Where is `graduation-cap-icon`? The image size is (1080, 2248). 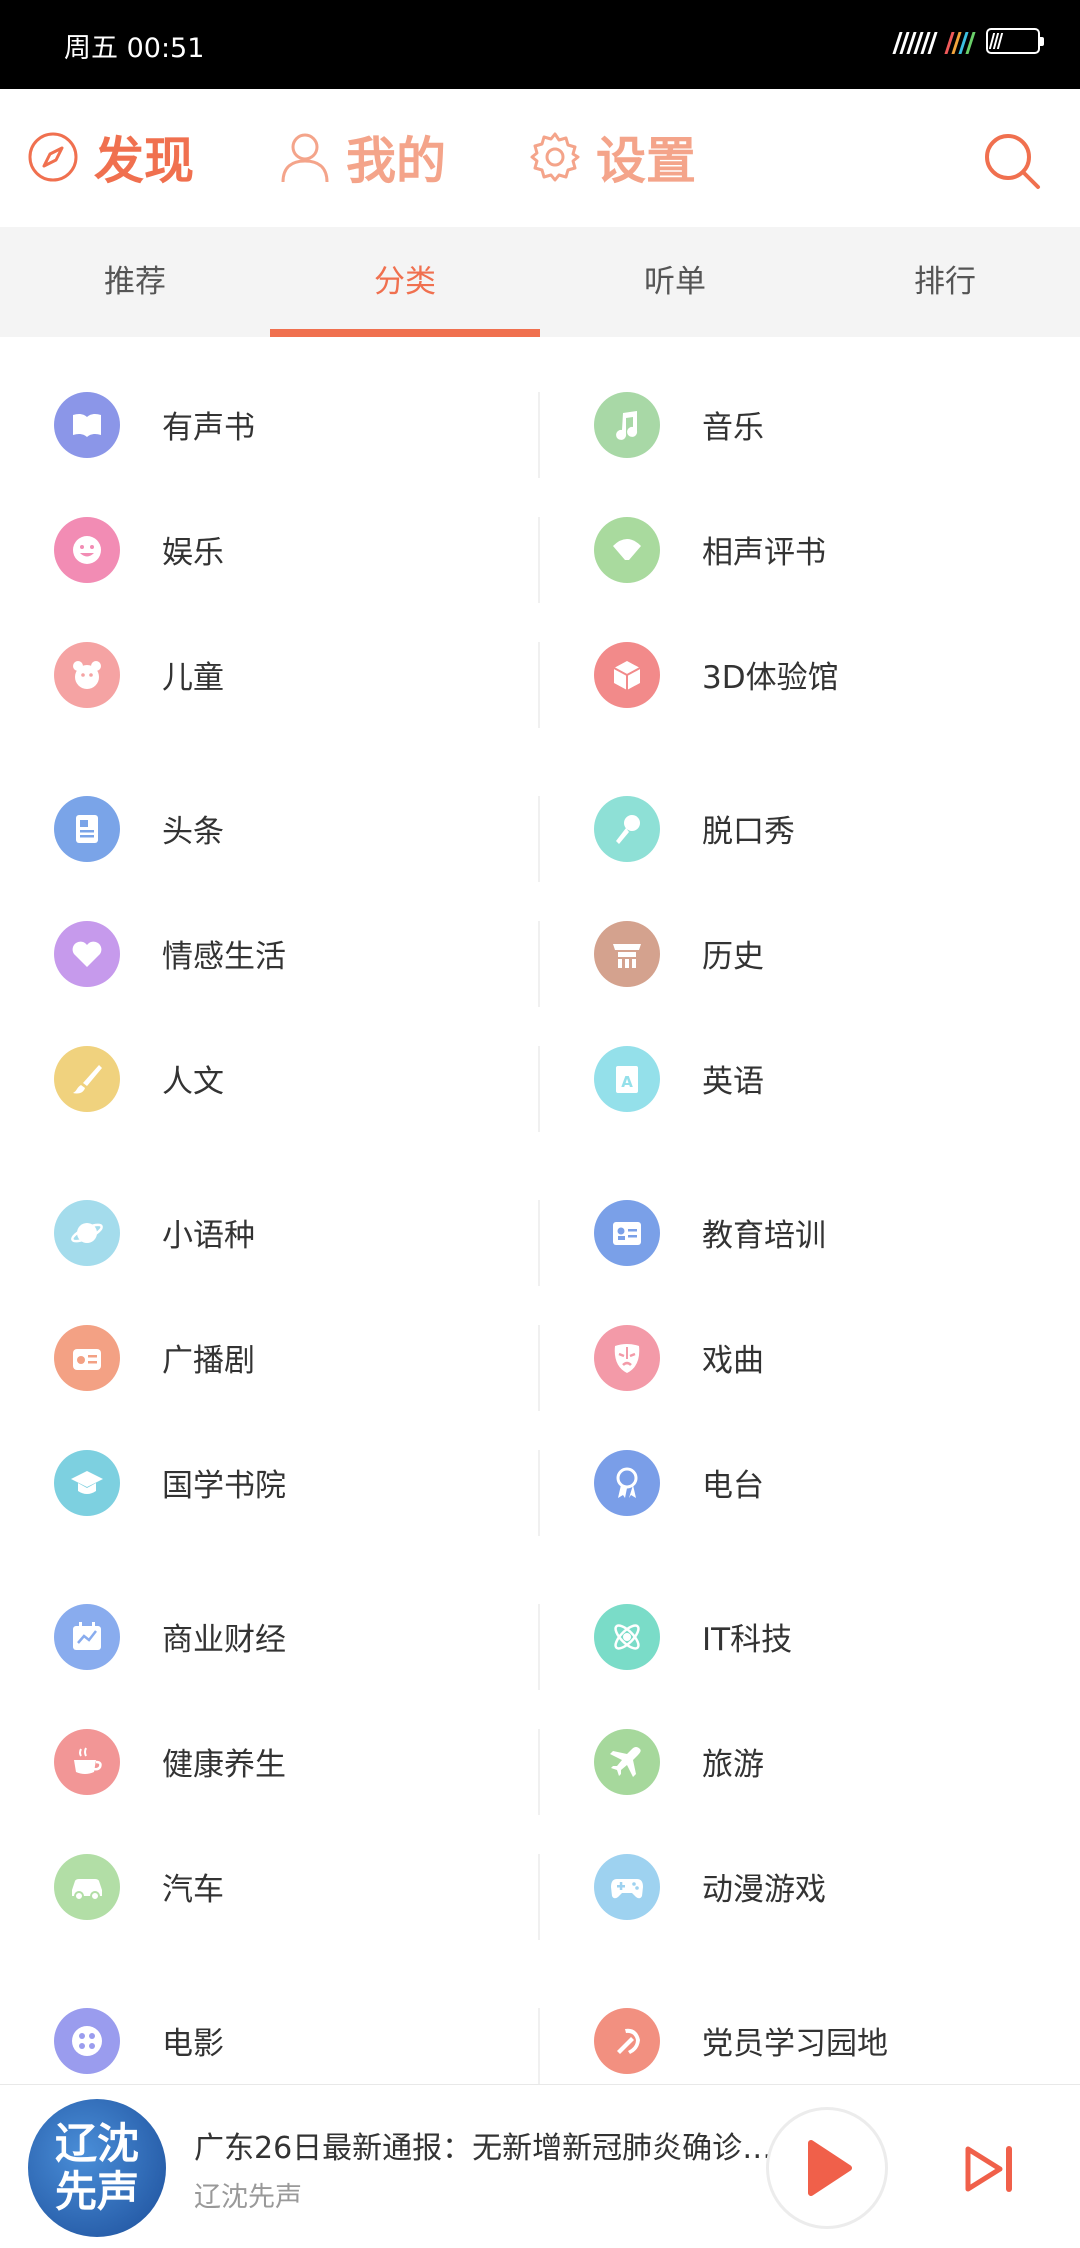
graduation-cap-icon is located at coordinates (87, 1482).